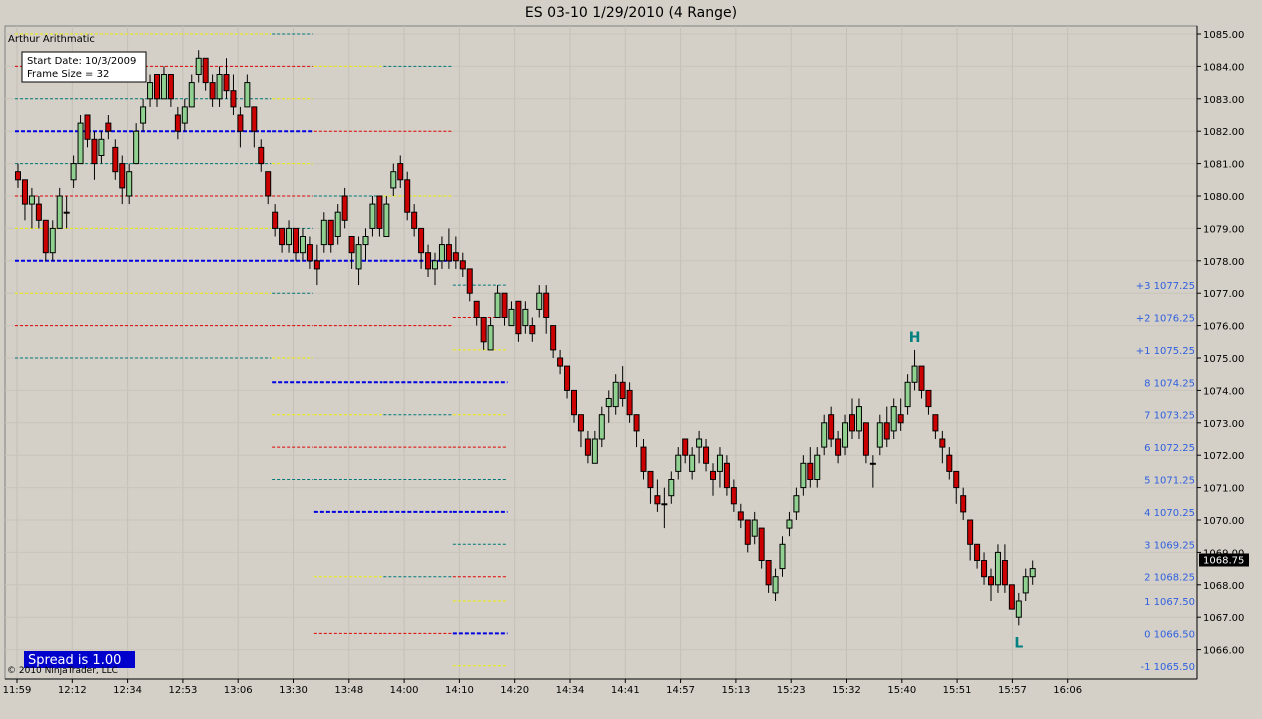  I want to click on price-tick-label: 1071.00, so click(1223, 489).